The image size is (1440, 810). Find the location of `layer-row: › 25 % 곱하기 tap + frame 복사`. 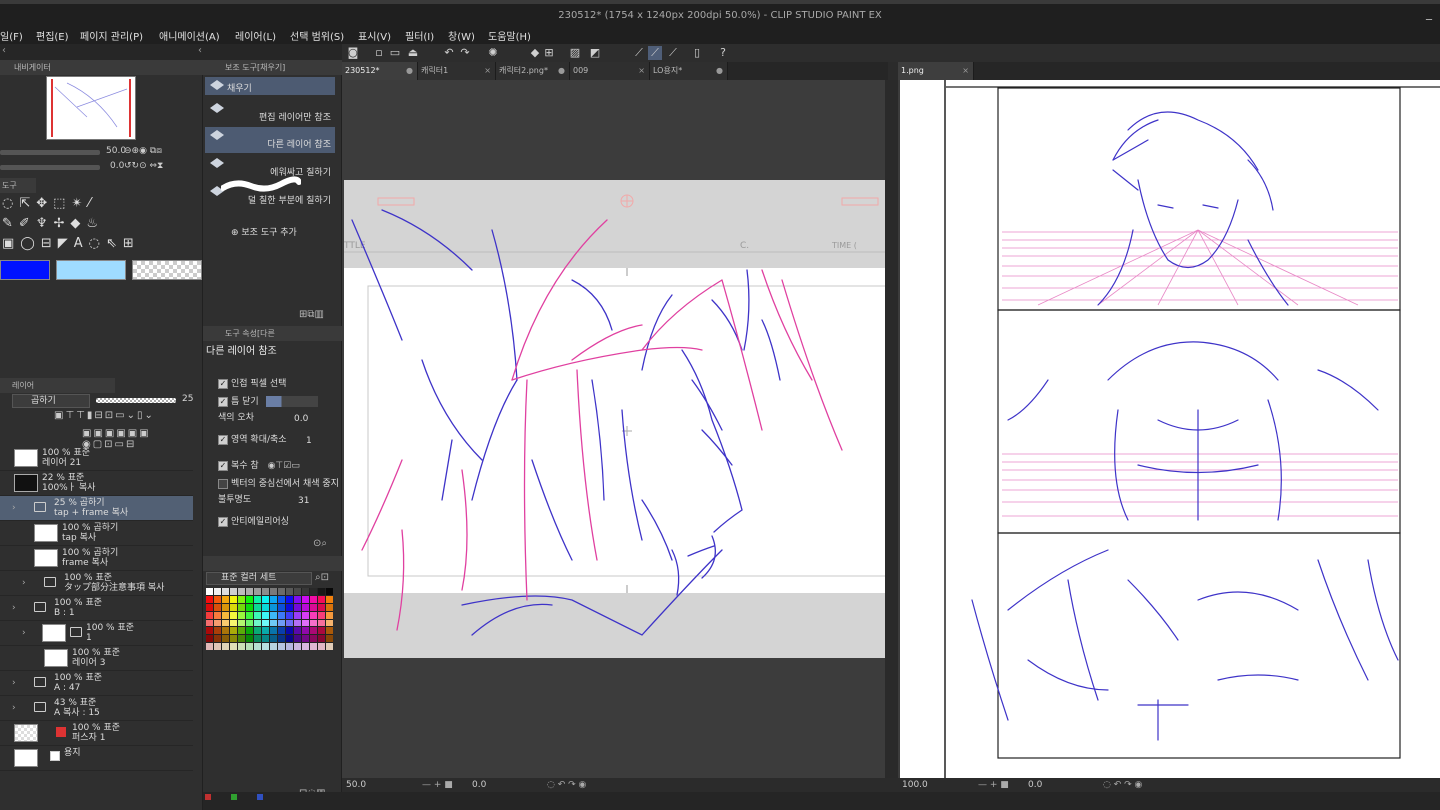

layer-row: › 25 % 곱하기 tap + frame 복사 is located at coordinates (96, 508).